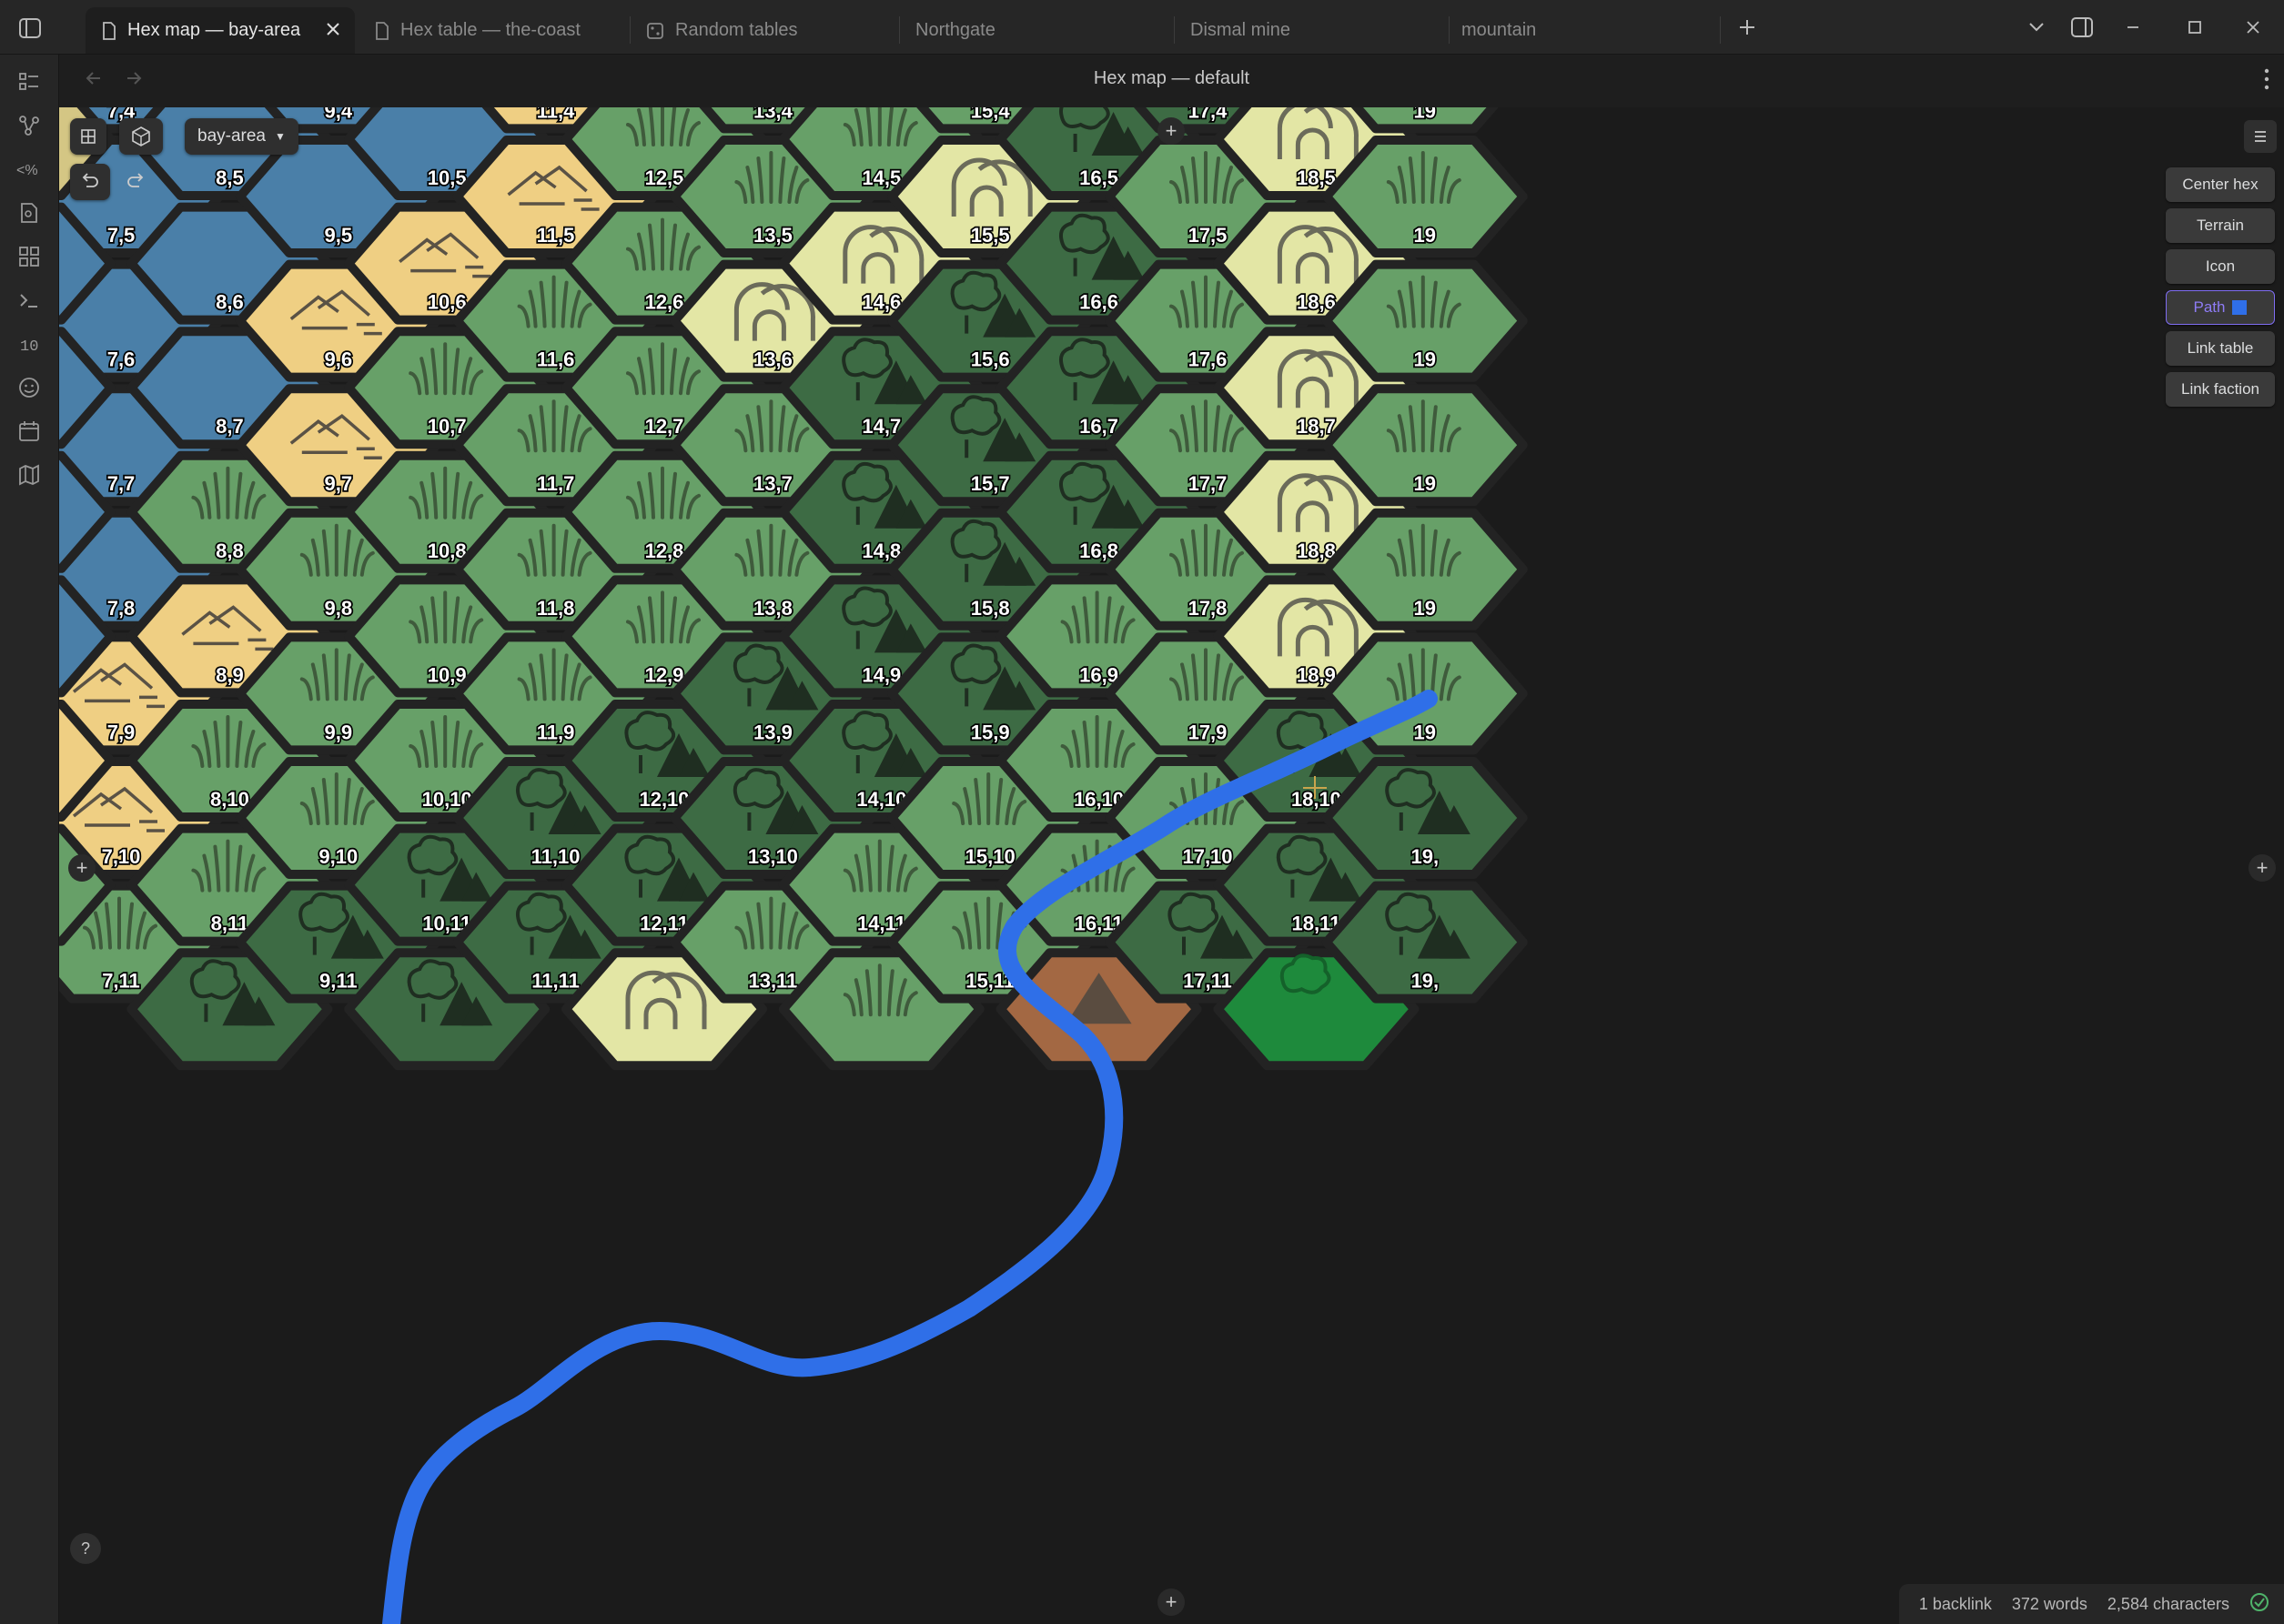  I want to click on link-table-button: Link table, so click(2220, 348).